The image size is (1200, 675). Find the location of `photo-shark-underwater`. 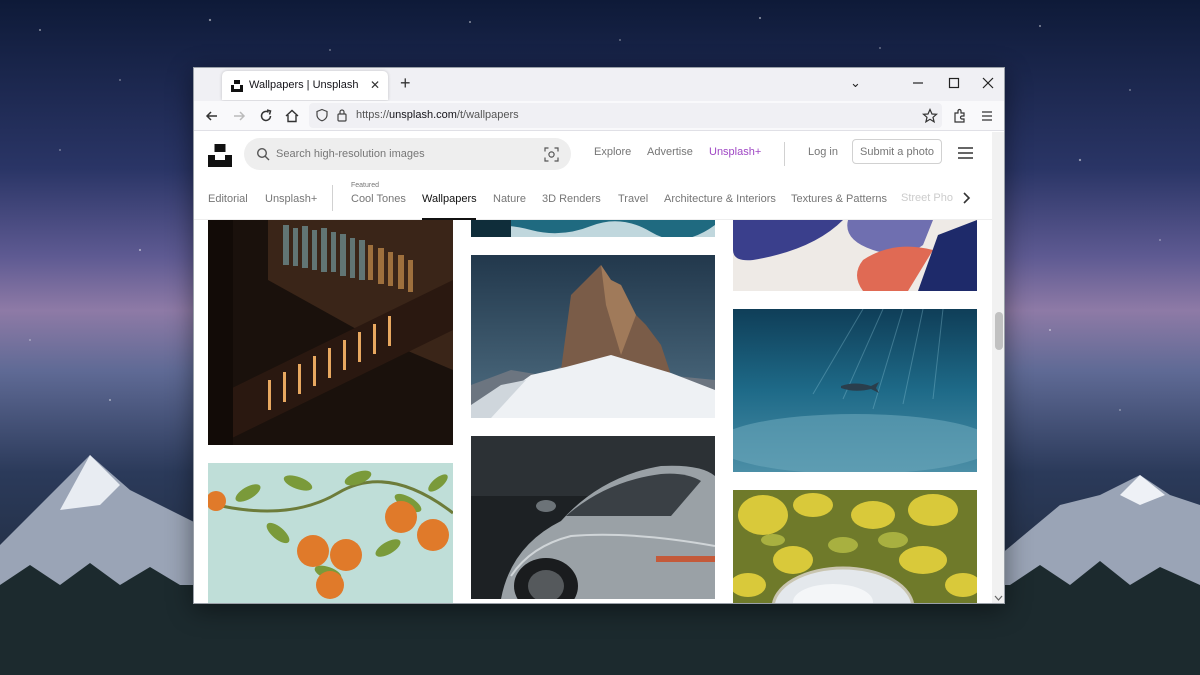

photo-shark-underwater is located at coordinates (855, 390).